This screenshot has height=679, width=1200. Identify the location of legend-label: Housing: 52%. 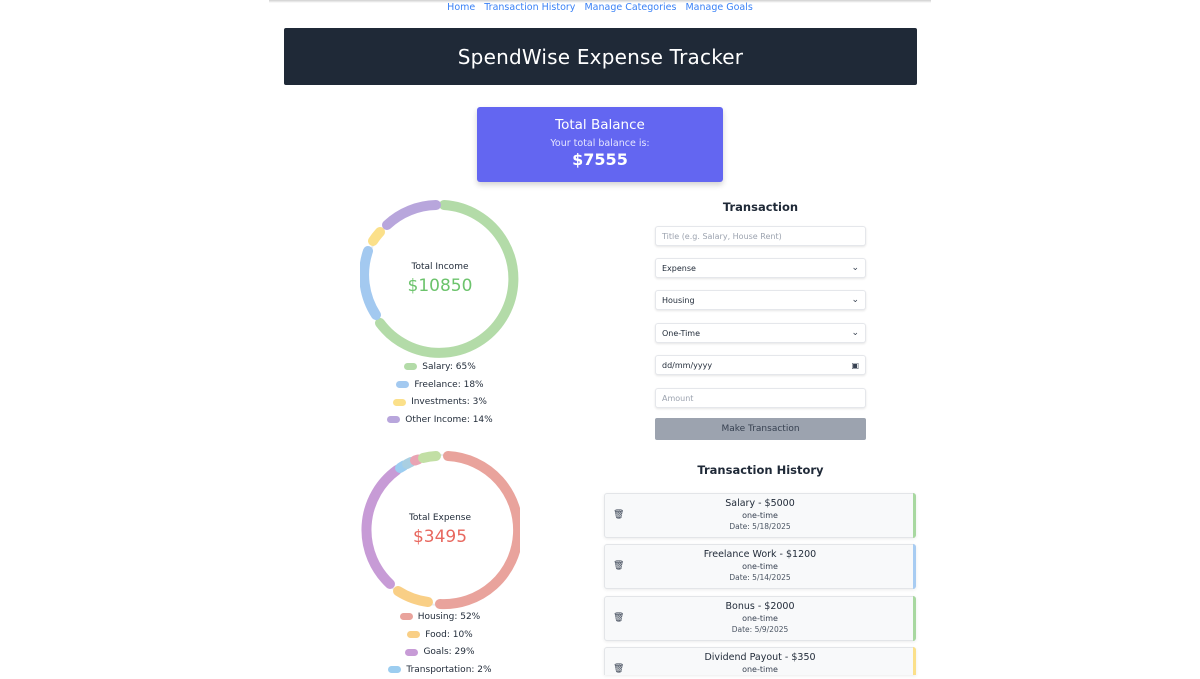
(449, 616).